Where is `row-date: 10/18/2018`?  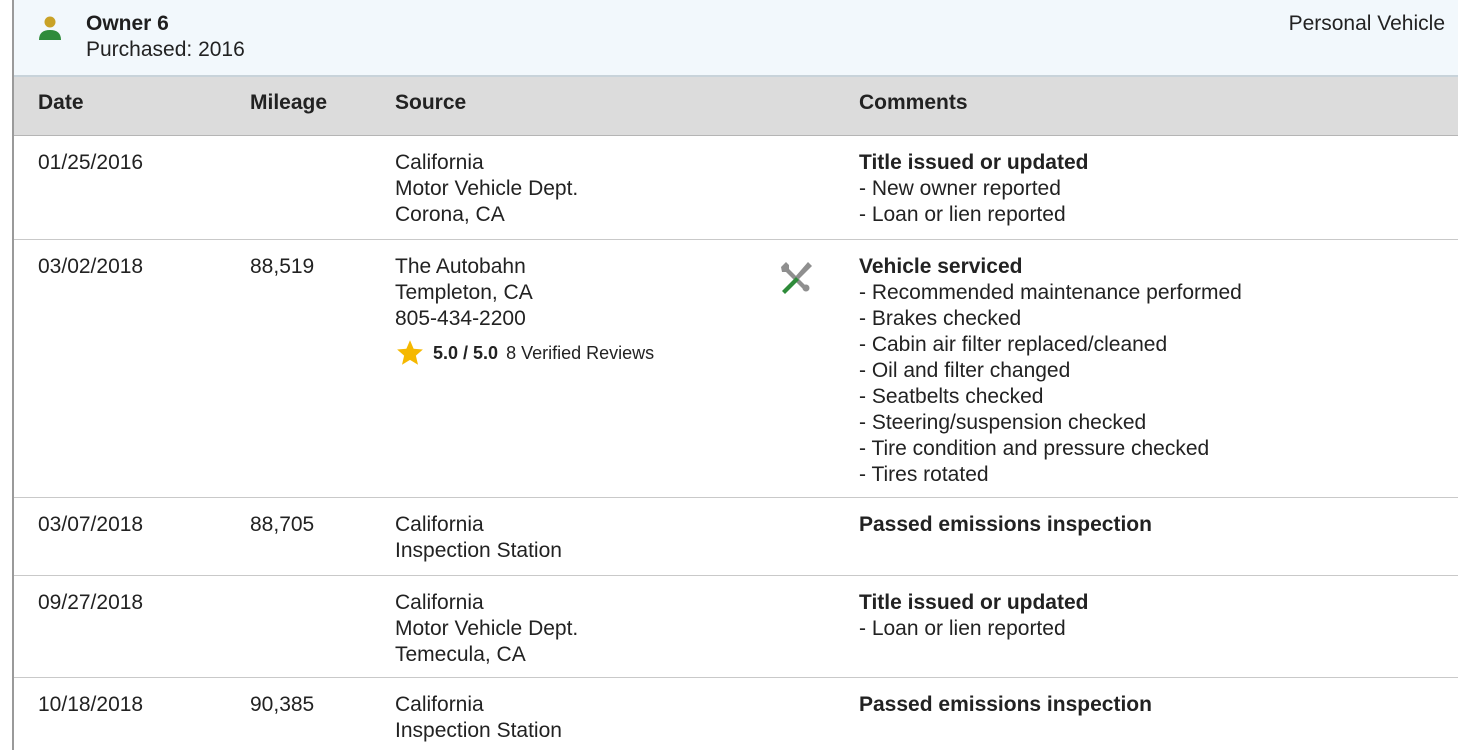 row-date: 10/18/2018 is located at coordinates (91, 704).